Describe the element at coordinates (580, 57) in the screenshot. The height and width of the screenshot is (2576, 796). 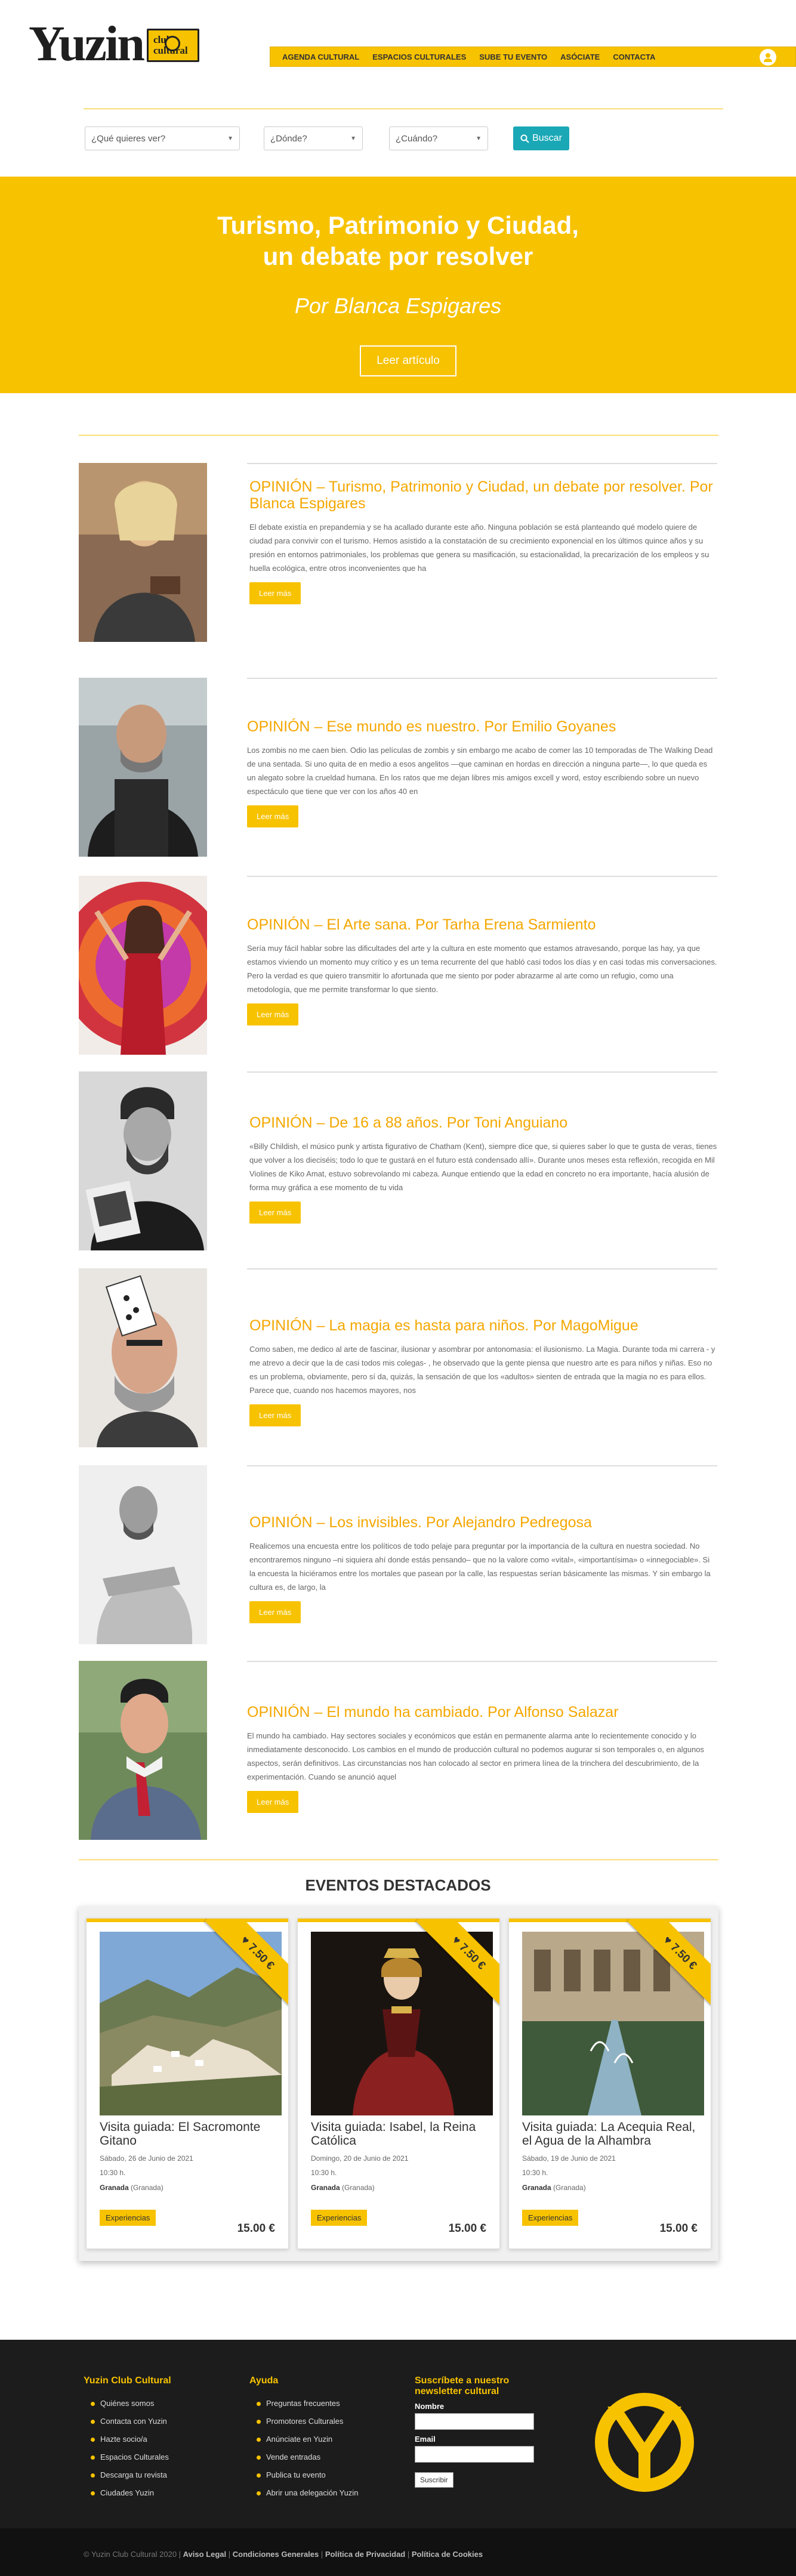
I see `nav-asociate: ASÓCIATE` at that location.